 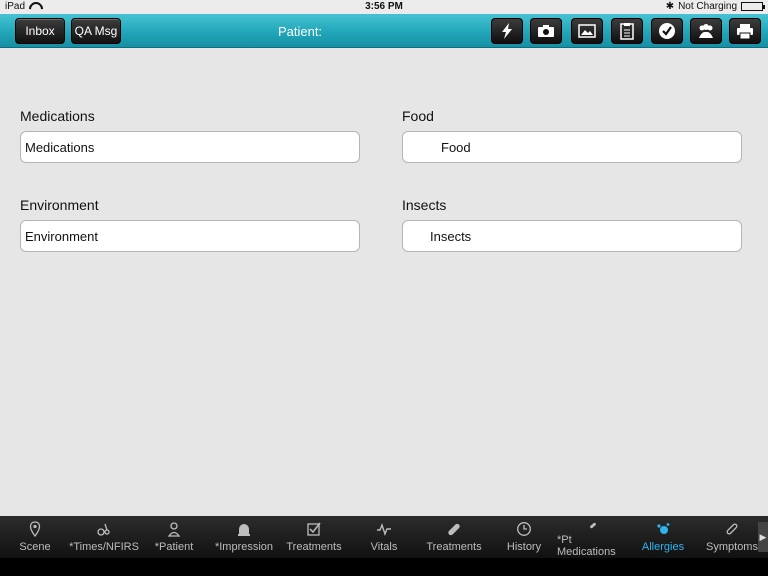 What do you see at coordinates (663, 547) in the screenshot?
I see `tab-label: Allergies` at bounding box center [663, 547].